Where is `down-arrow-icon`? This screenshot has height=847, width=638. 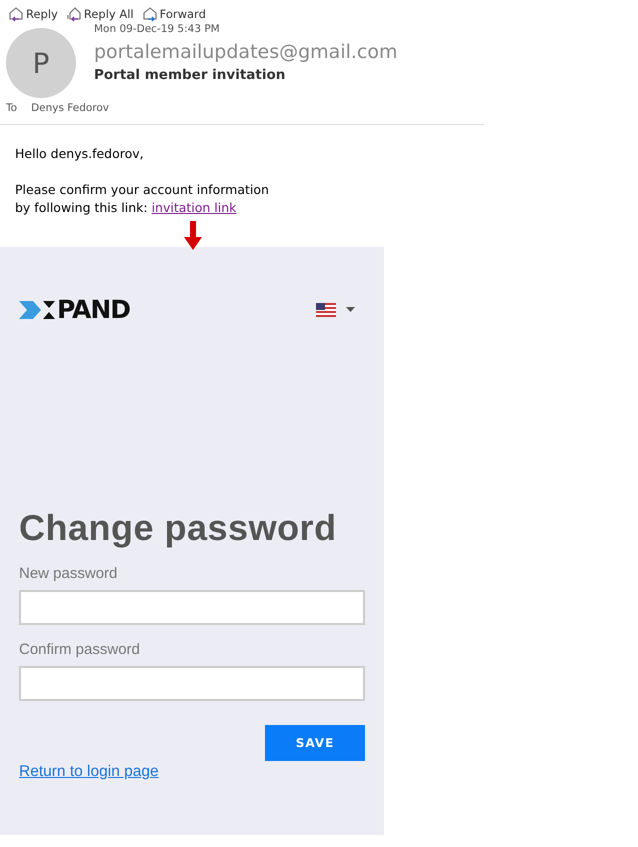
down-arrow-icon is located at coordinates (193, 236).